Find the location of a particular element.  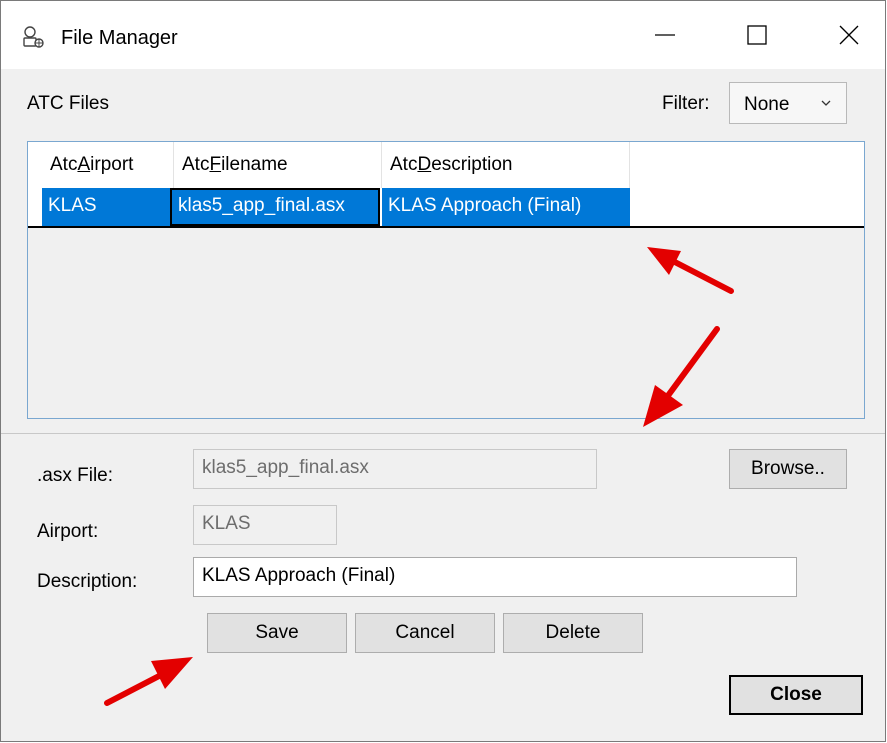

airport-label: Airport: is located at coordinates (68, 531).